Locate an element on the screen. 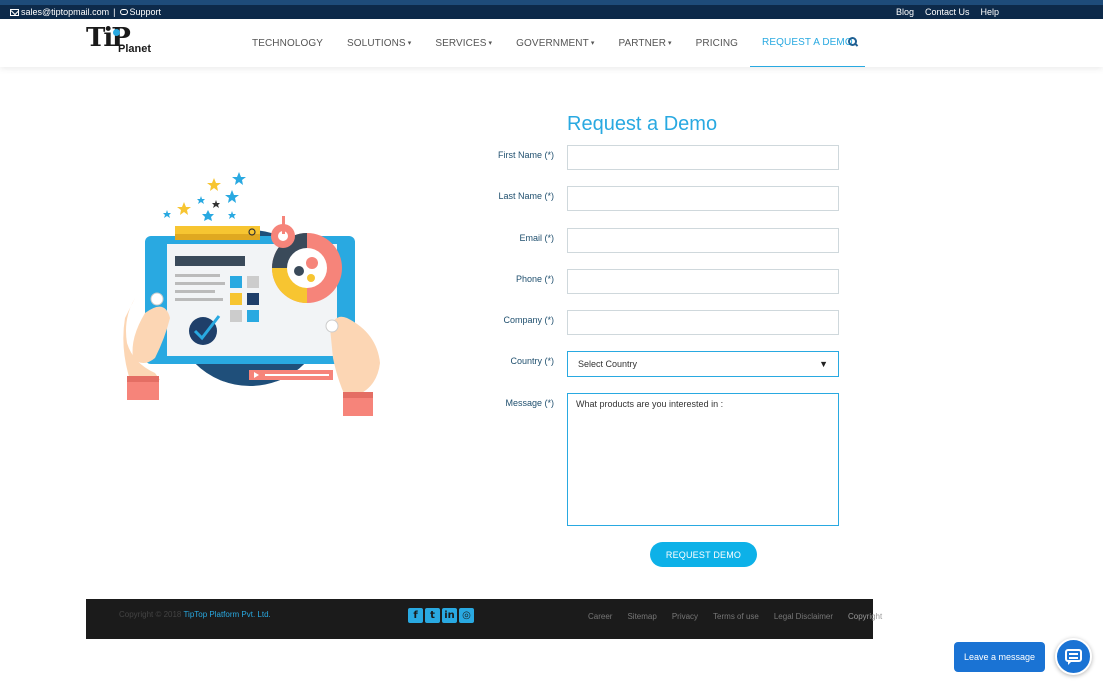  leave-message-label: Leave a message is located at coordinates (999, 657).